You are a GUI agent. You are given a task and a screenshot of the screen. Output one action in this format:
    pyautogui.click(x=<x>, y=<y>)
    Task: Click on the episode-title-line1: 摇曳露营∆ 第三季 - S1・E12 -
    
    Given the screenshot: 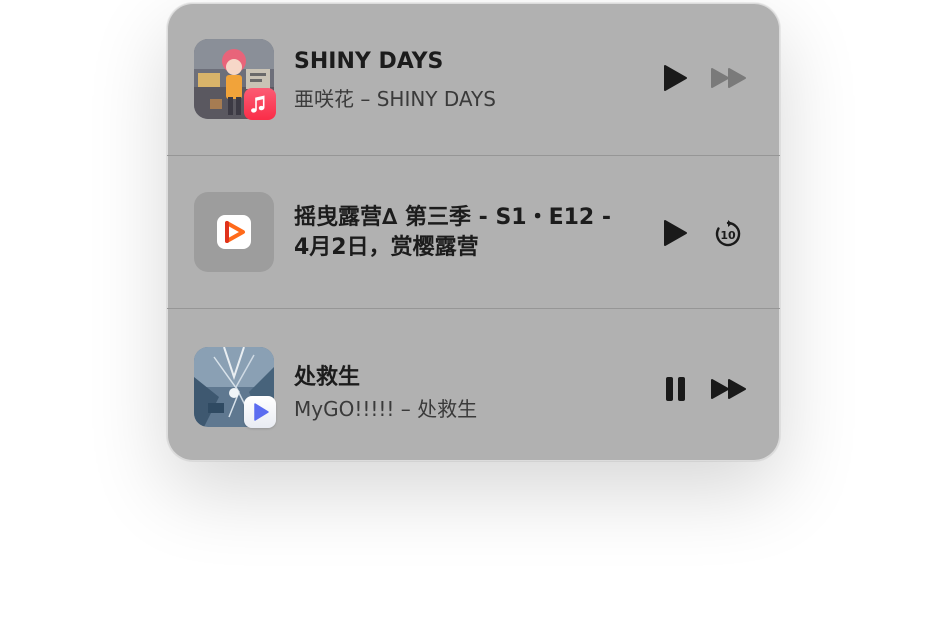 What is the action you would take?
    pyautogui.click(x=453, y=217)
    